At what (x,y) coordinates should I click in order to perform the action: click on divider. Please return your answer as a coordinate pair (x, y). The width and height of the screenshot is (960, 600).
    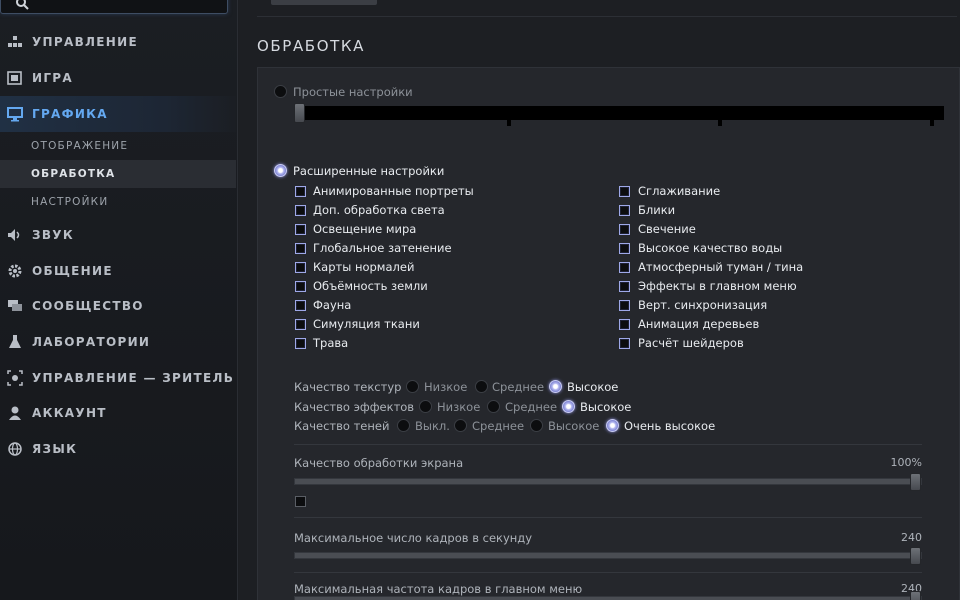
    Looking at the image, I should click on (608, 444).